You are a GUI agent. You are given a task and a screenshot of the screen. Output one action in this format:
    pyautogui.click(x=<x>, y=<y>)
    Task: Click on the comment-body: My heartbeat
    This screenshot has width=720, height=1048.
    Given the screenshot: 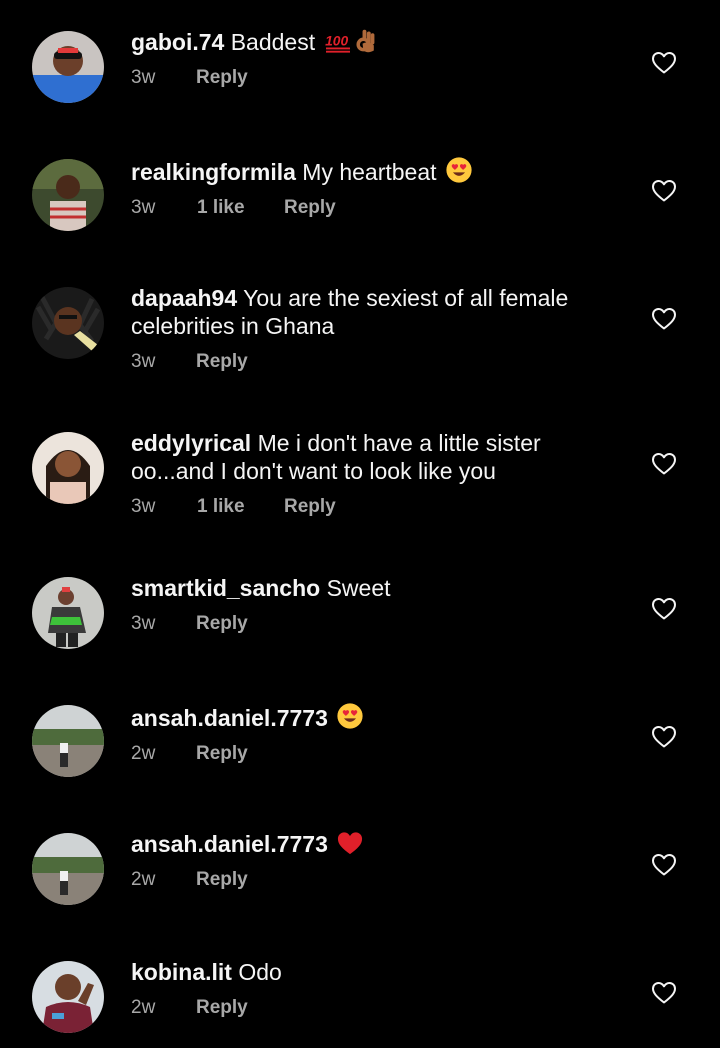 What is the action you would take?
    pyautogui.click(x=369, y=172)
    